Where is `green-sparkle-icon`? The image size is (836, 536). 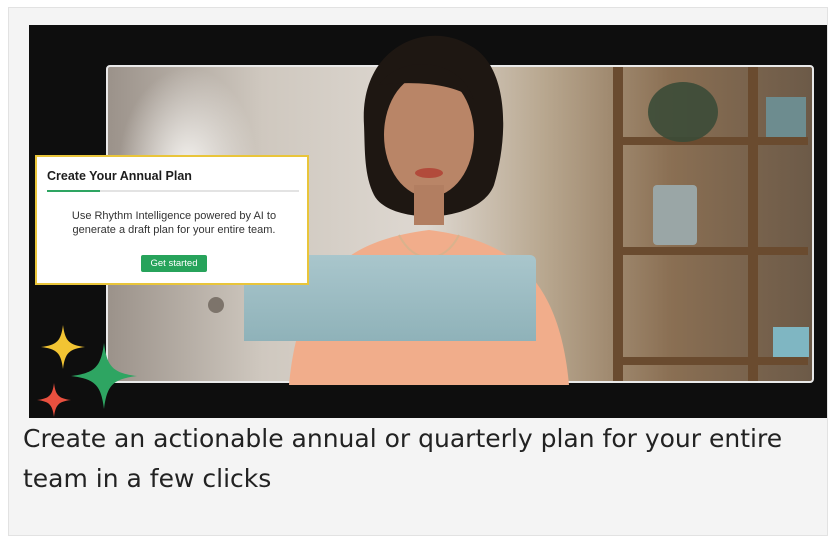
green-sparkle-icon is located at coordinates (104, 376).